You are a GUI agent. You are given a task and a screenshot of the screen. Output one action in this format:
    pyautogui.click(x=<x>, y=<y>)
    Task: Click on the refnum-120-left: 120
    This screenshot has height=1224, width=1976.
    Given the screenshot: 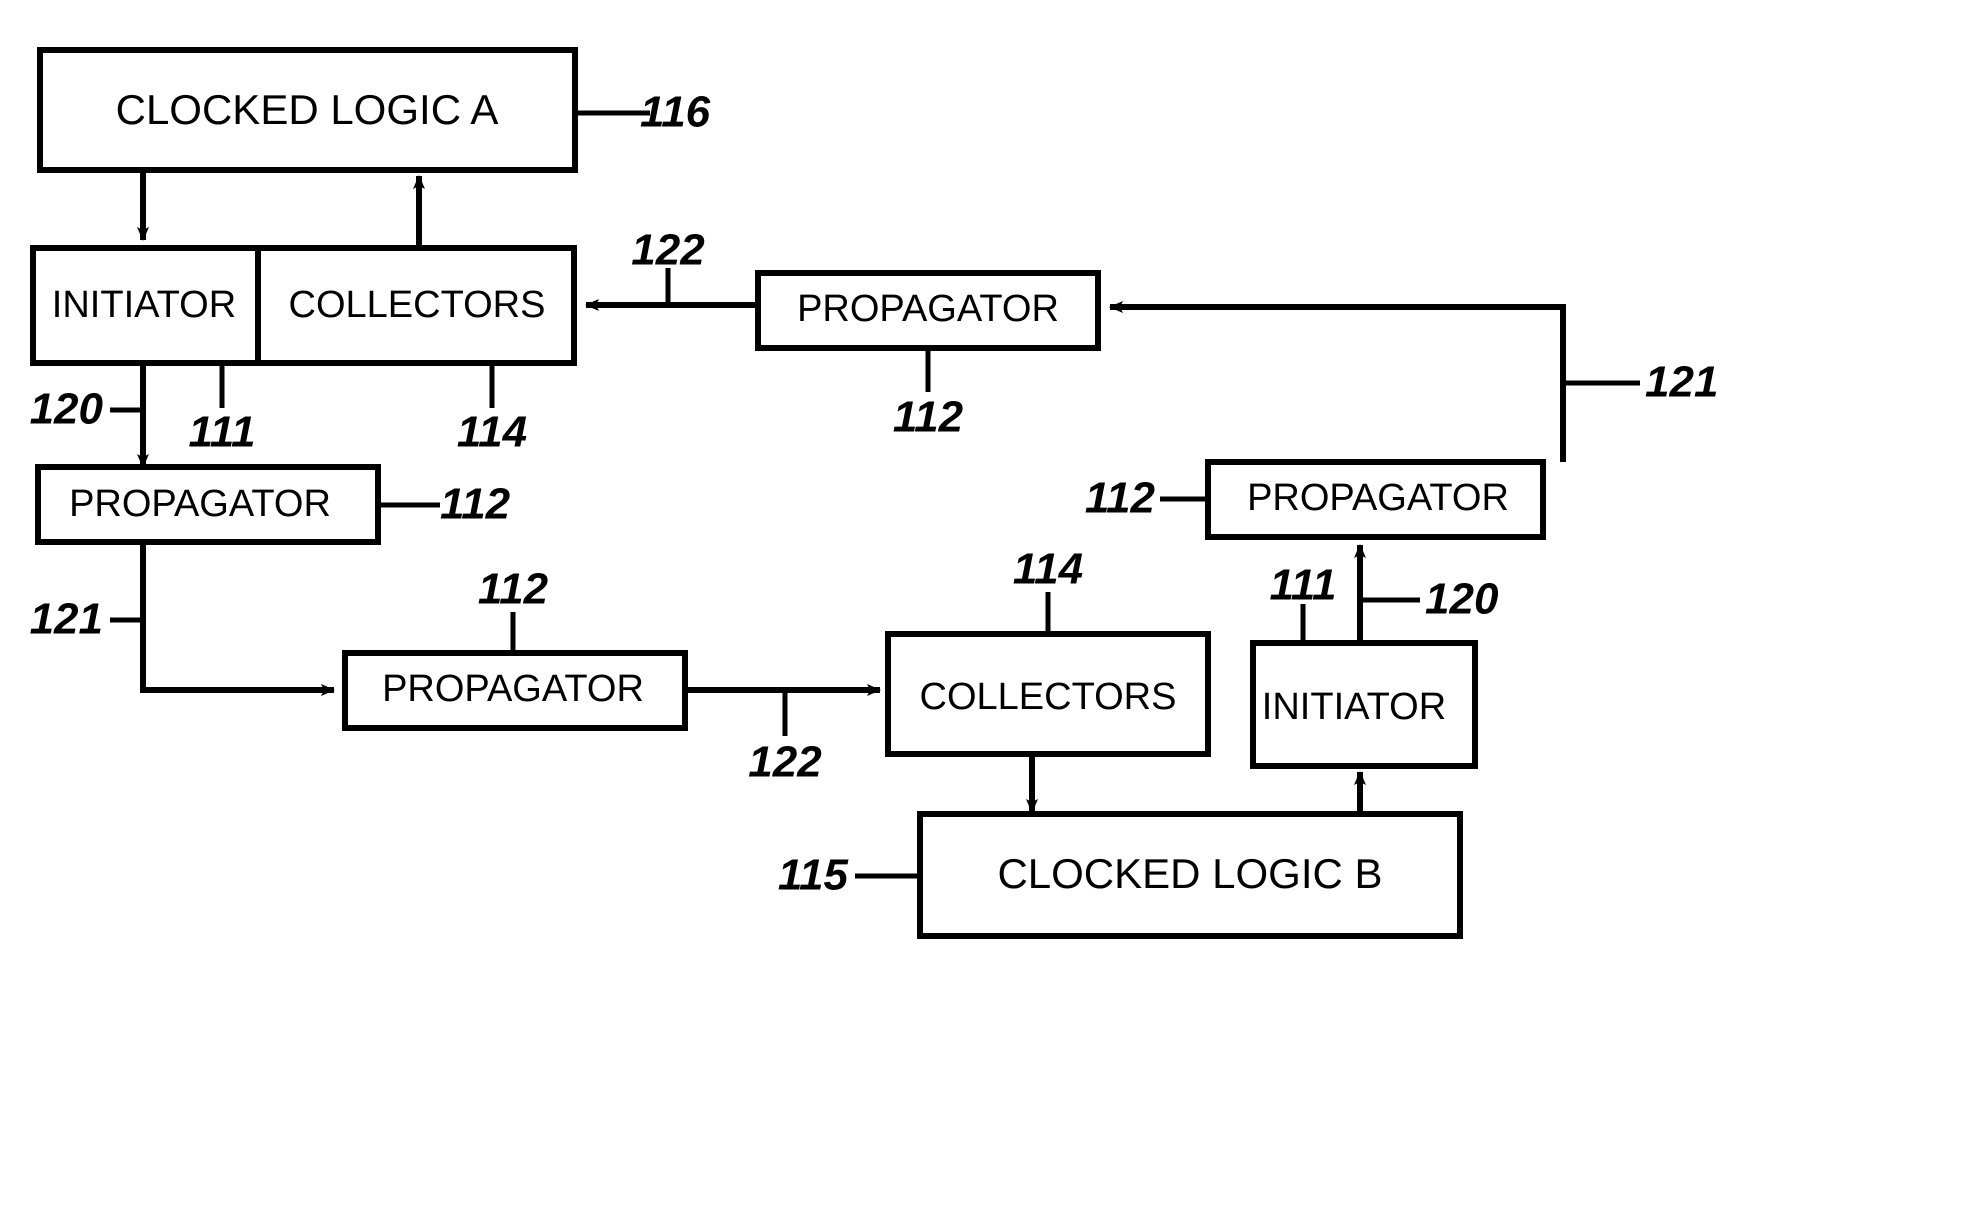 What is the action you would take?
    pyautogui.click(x=67, y=409)
    